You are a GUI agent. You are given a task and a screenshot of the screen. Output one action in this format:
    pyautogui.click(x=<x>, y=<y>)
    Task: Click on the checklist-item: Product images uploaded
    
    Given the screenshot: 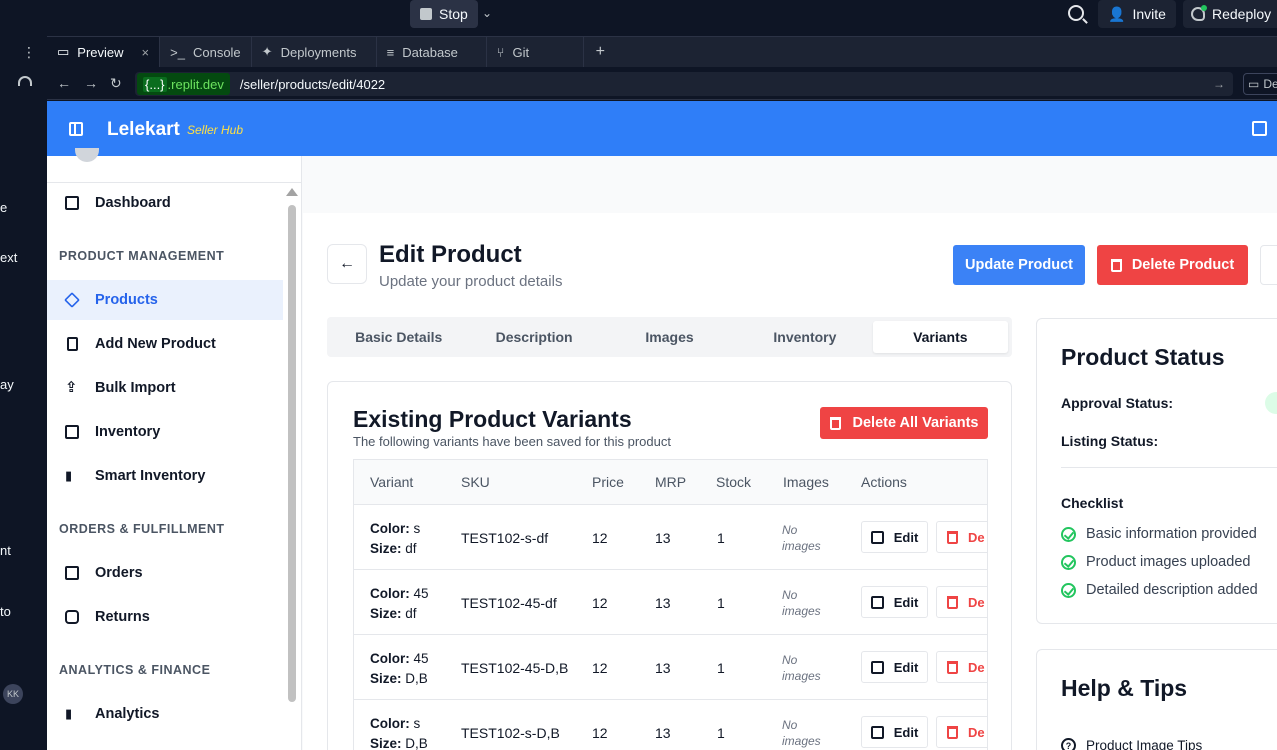 What is the action you would take?
    pyautogui.click(x=1155, y=562)
    